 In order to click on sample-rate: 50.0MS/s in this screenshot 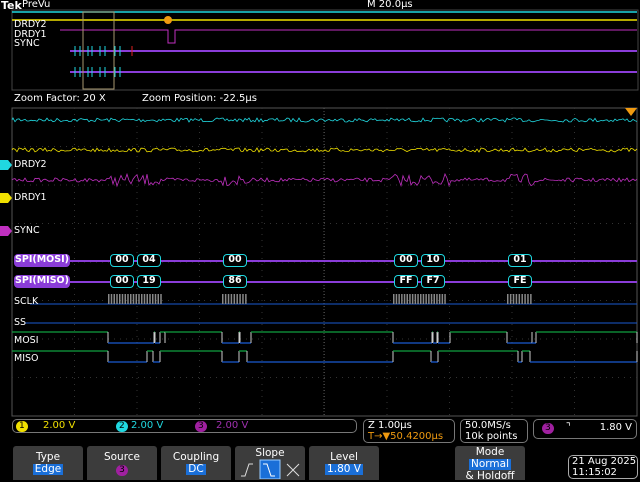, I will do `click(488, 425)`.